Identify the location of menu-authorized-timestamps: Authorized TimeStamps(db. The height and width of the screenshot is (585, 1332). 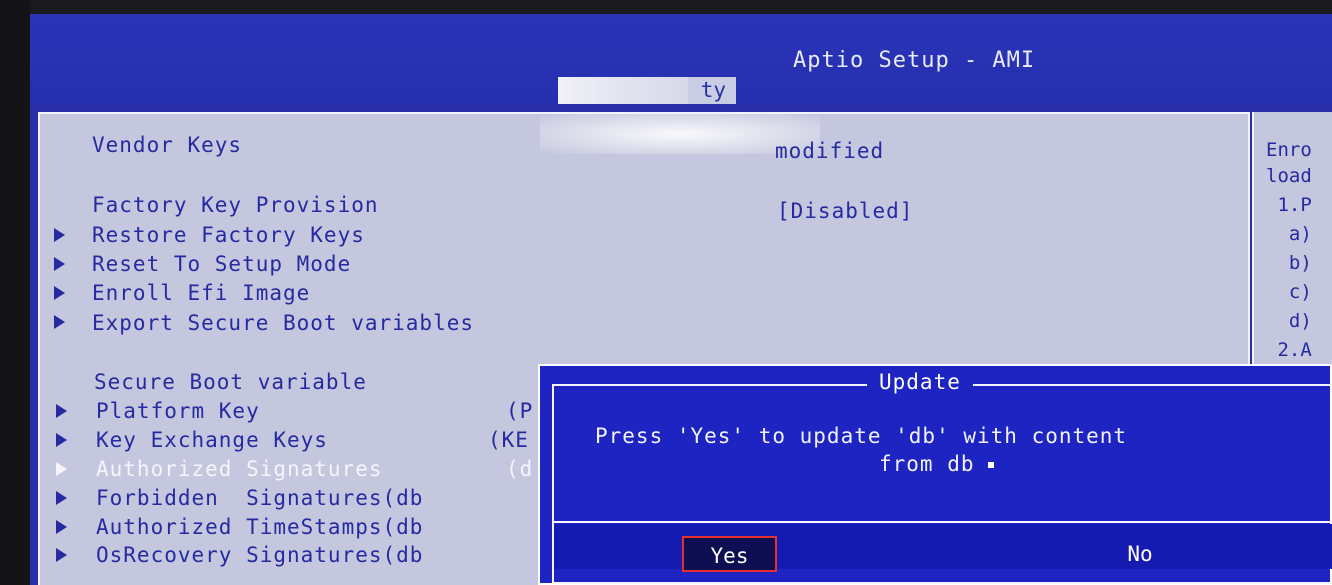
(259, 527).